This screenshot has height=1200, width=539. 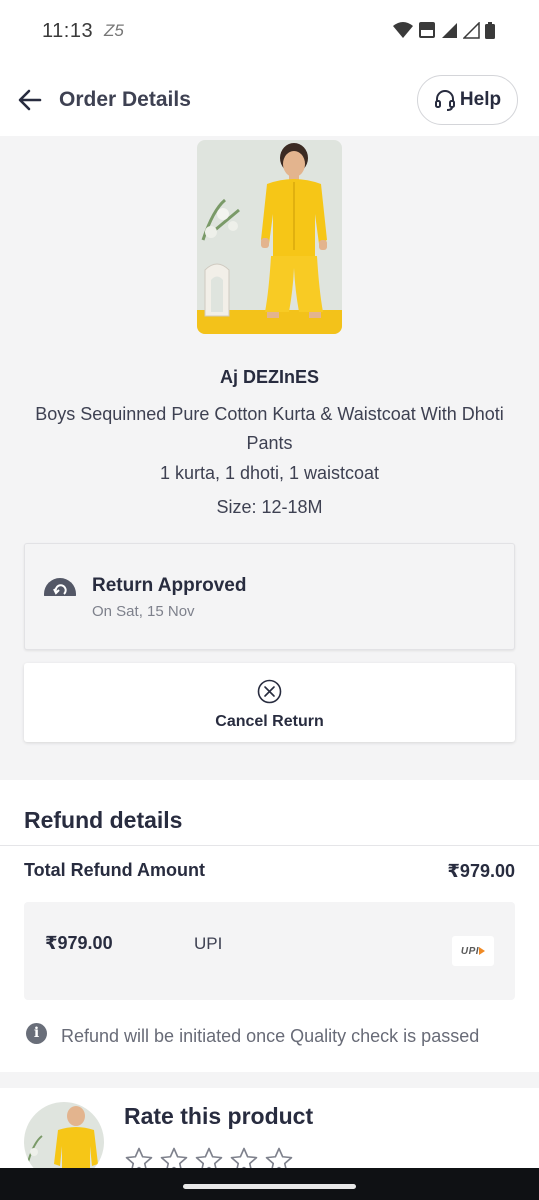 I want to click on product-image, so click(x=269, y=237).